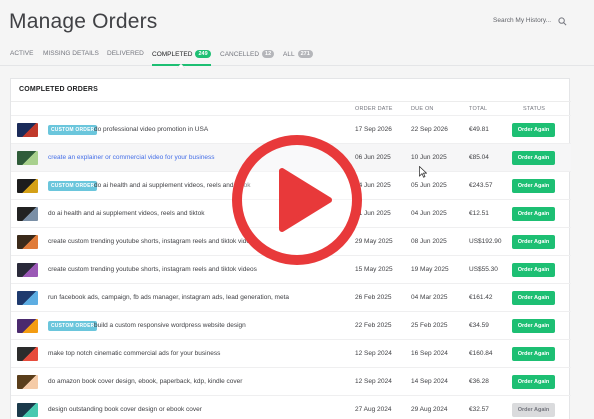 The image size is (594, 419). Describe the element at coordinates (373, 409) in the screenshot. I see `order-date: 27 Aug 2024` at that location.